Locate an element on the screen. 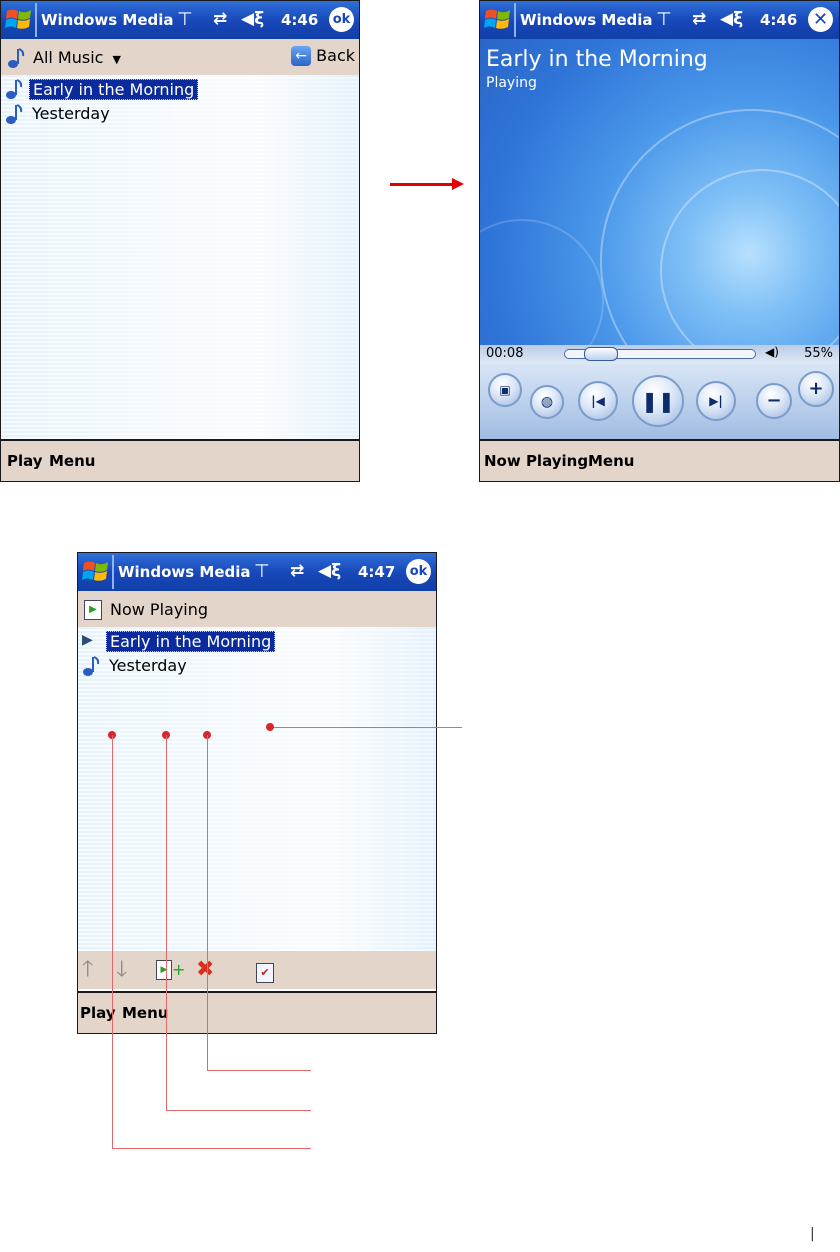  move-up-icon: 🡑 is located at coordinates (87, 970).